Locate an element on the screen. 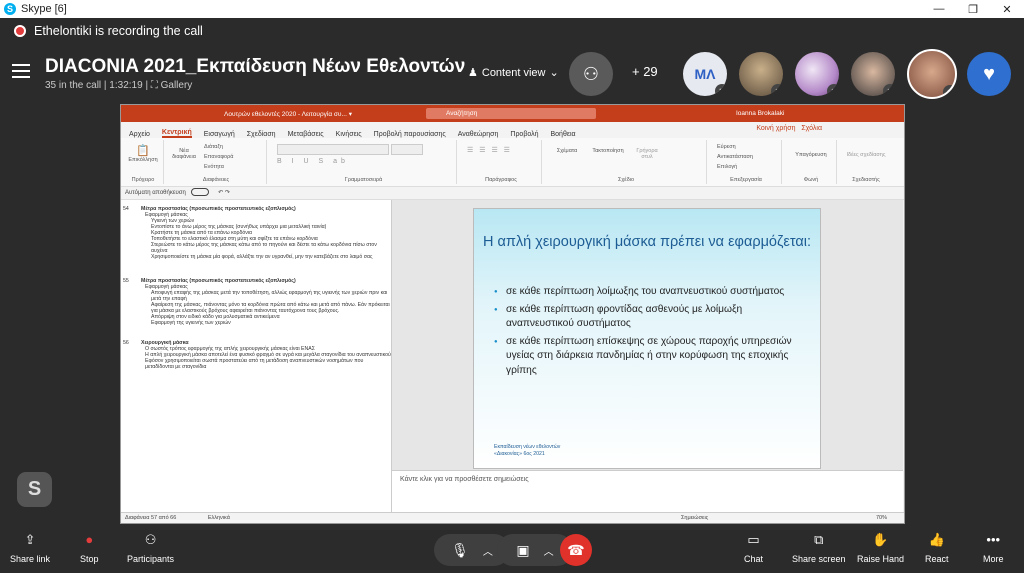  tab-view: Προβολή is located at coordinates (524, 134).